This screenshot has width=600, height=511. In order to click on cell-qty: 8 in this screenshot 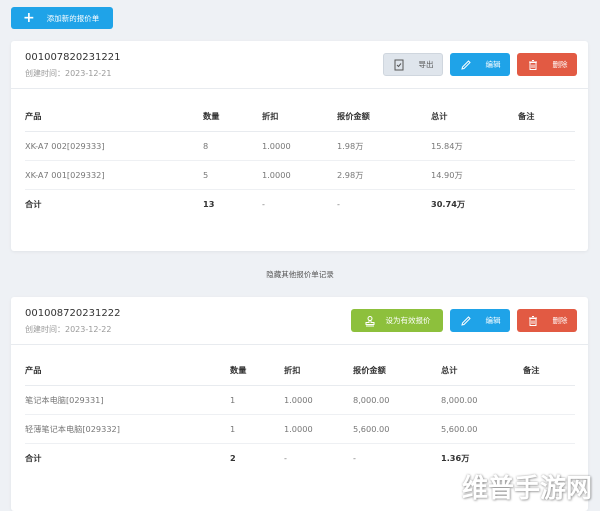, I will do `click(232, 146)`.